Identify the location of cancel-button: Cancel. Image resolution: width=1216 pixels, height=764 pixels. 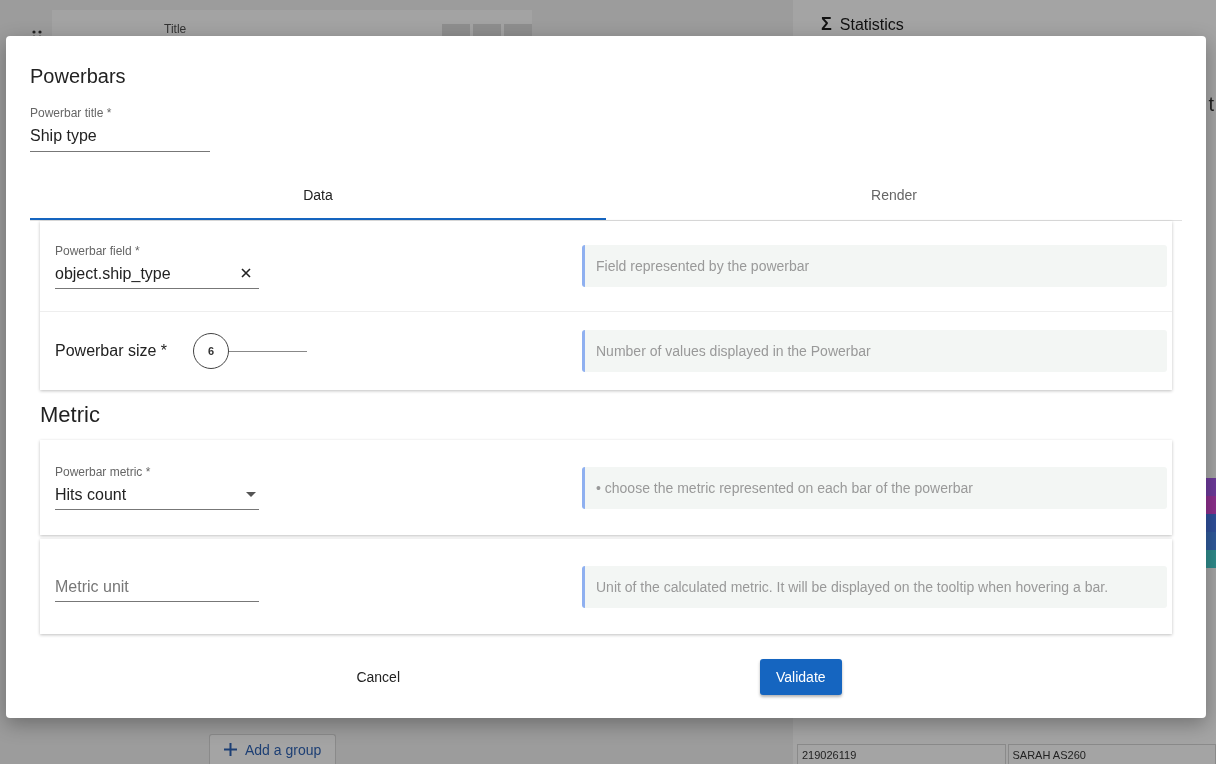
(378, 677).